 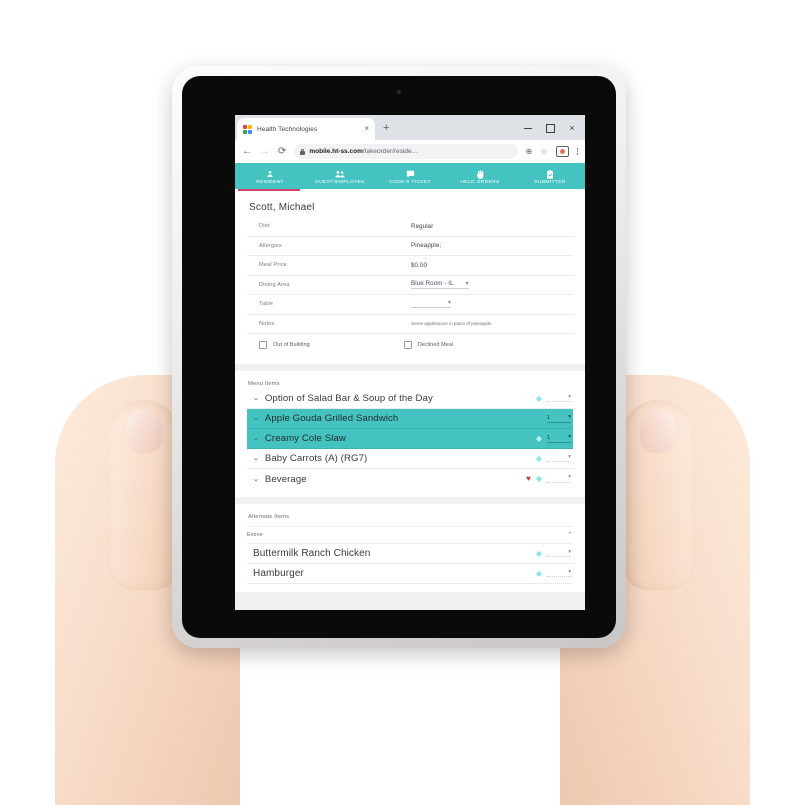 What do you see at coordinates (267, 323) in the screenshot?
I see `field-label-notes: Notes` at bounding box center [267, 323].